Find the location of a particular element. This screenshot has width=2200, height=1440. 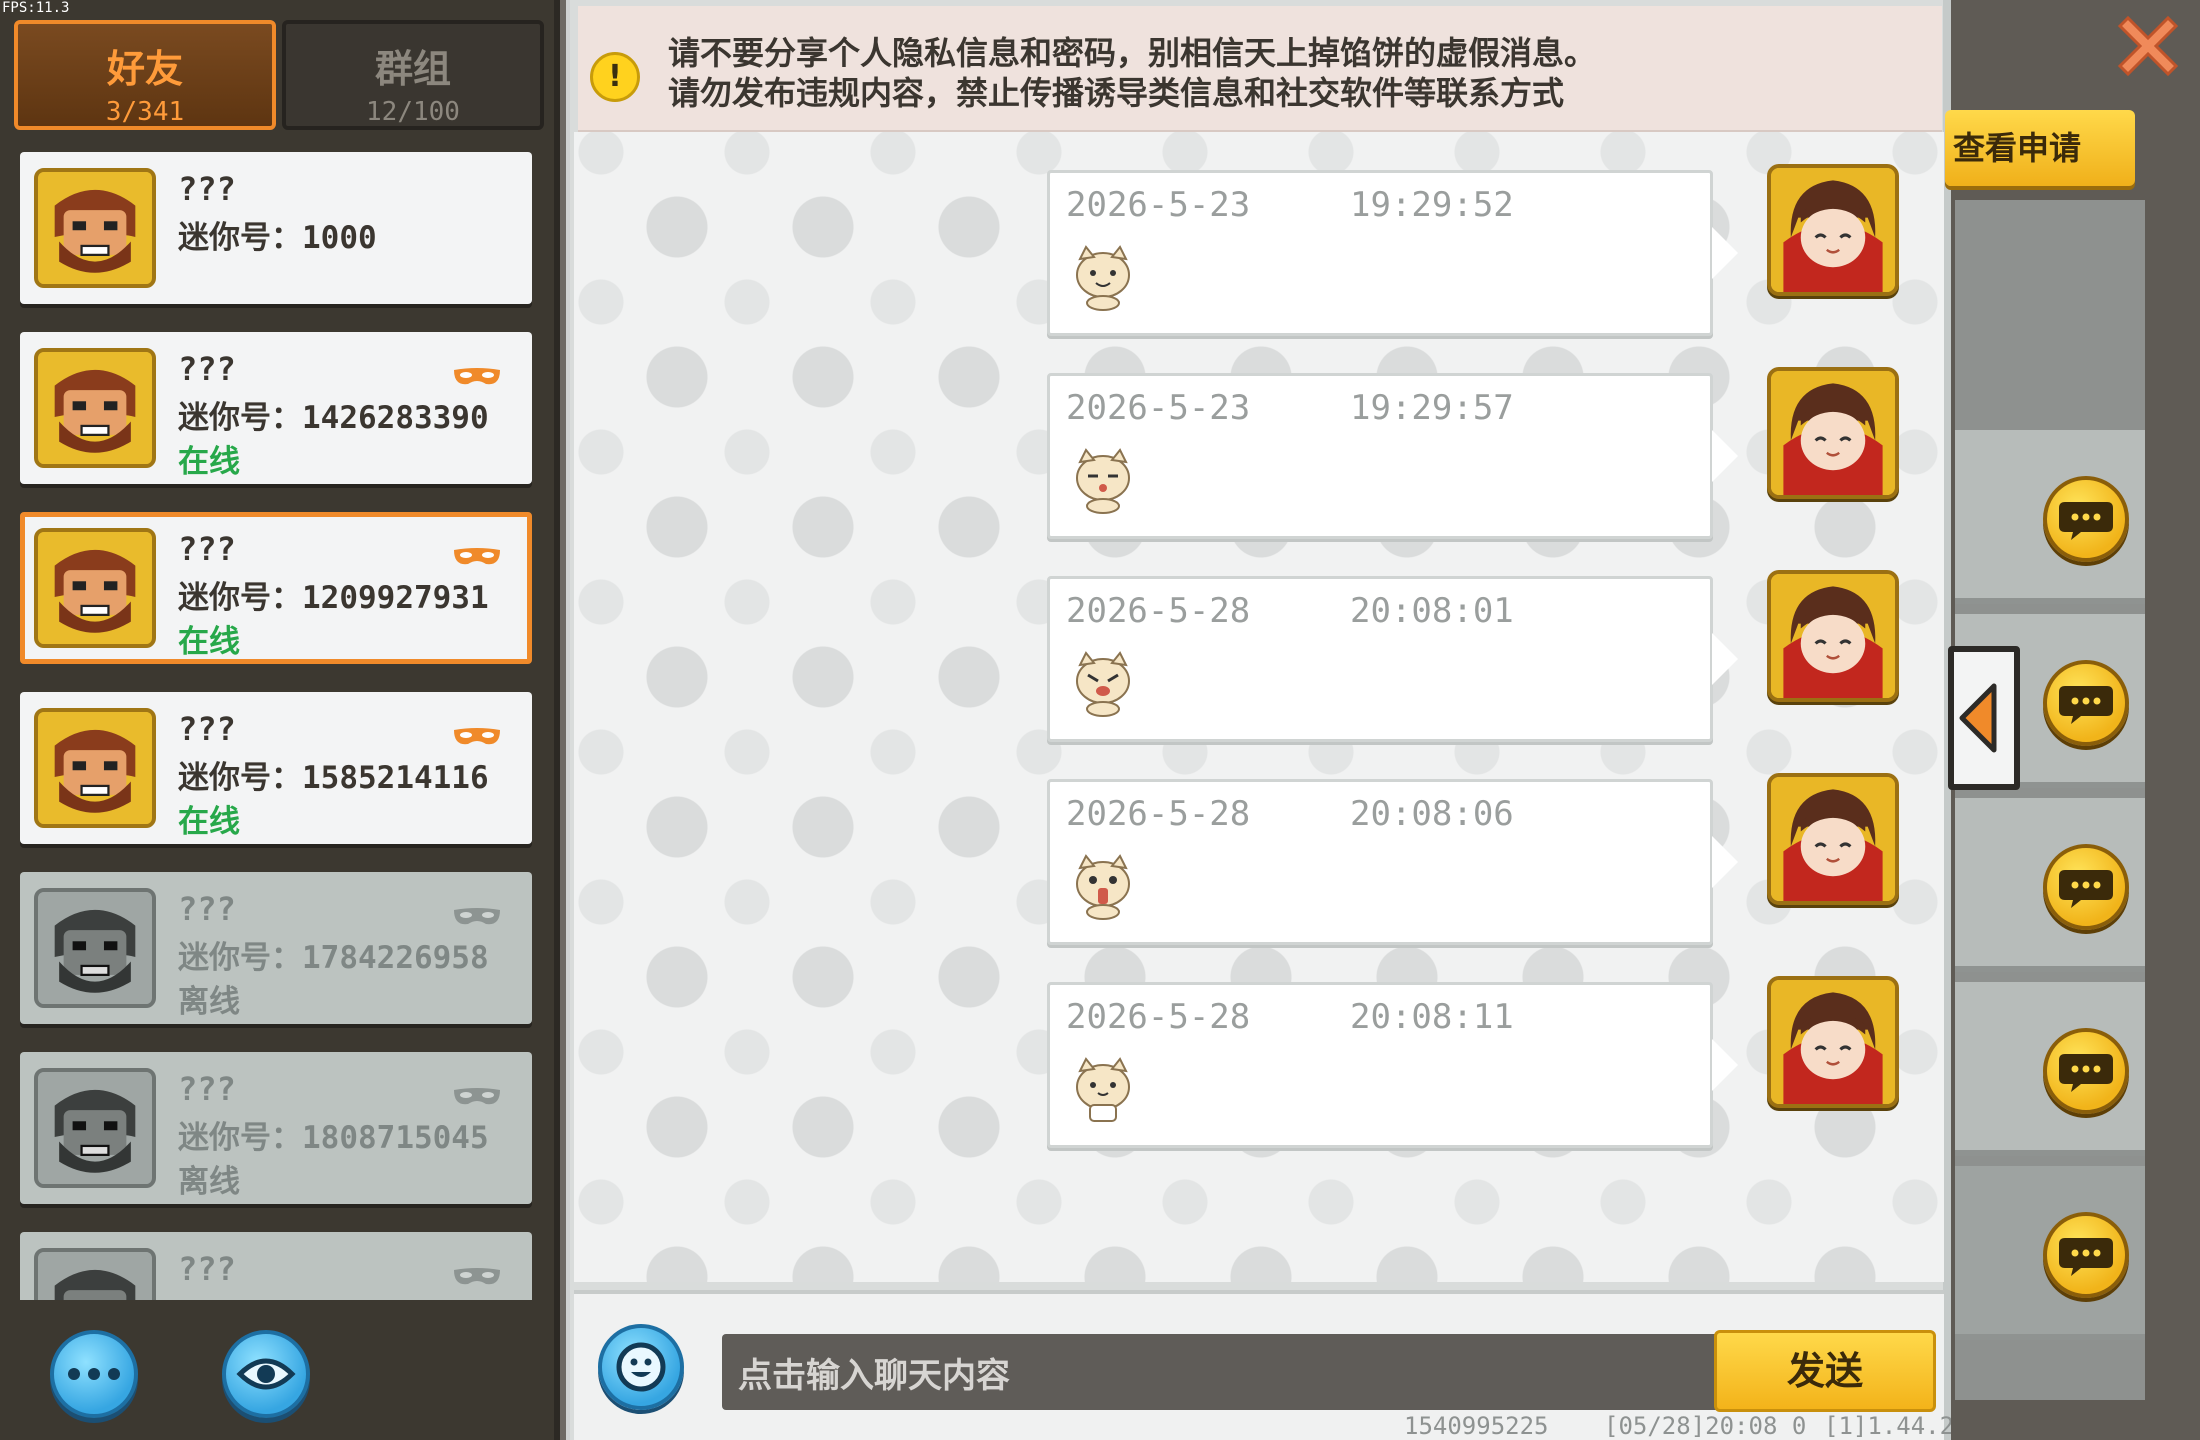

friend-id: 迷你号：1784226958 is located at coordinates (333, 954).